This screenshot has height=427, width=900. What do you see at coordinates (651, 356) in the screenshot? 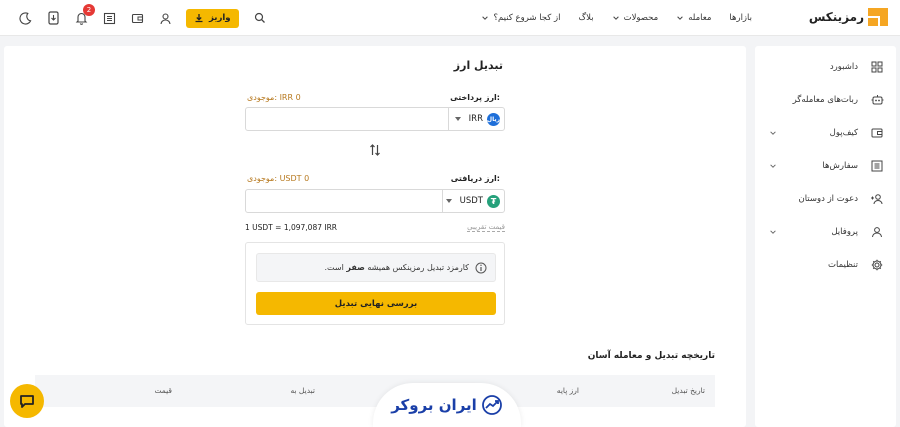
I see `history-title: تاریخچه تبدیل و معامله آسان` at bounding box center [651, 356].